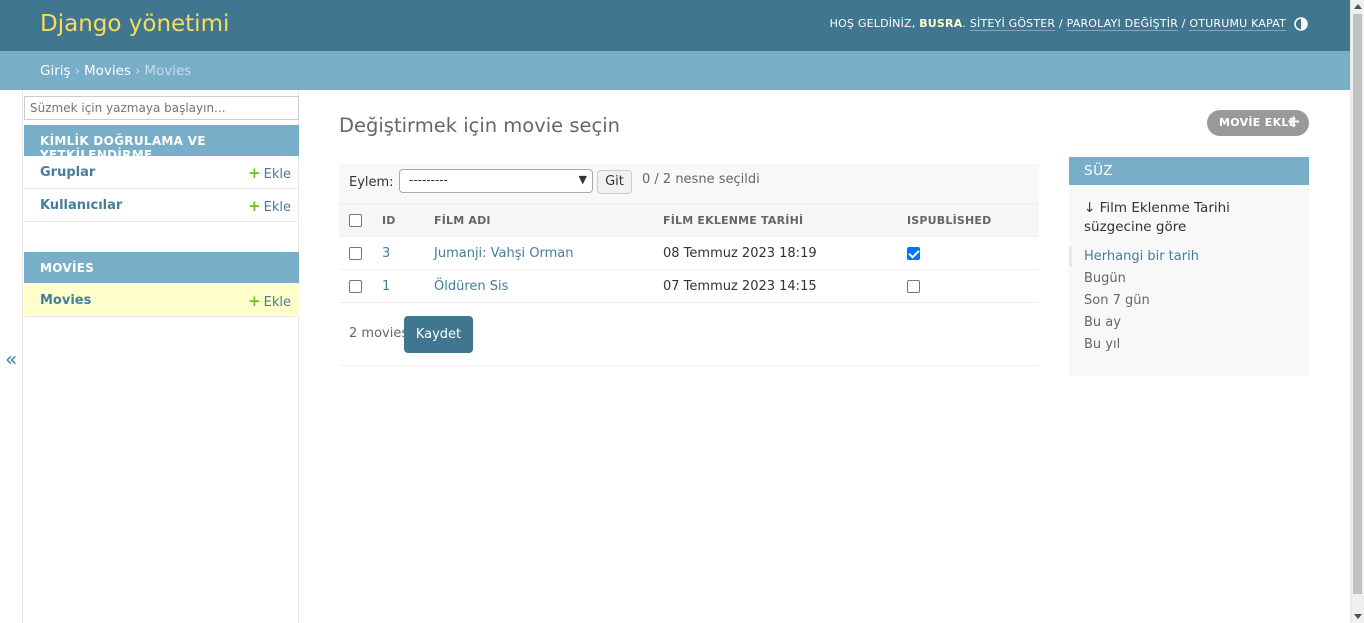  I want to click on breadcrumb-app: Movies, so click(107, 71).